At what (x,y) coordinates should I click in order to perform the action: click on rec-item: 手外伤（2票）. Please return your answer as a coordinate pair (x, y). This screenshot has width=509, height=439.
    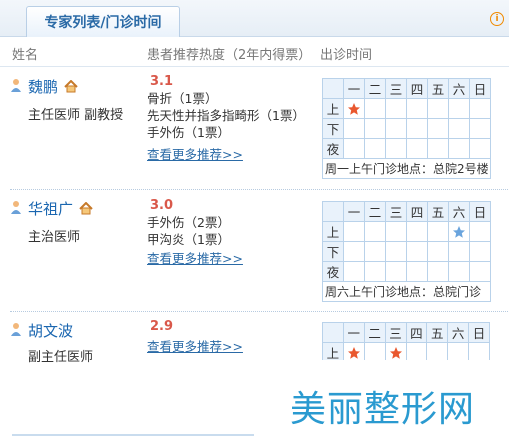
    Looking at the image, I should click on (188, 222).